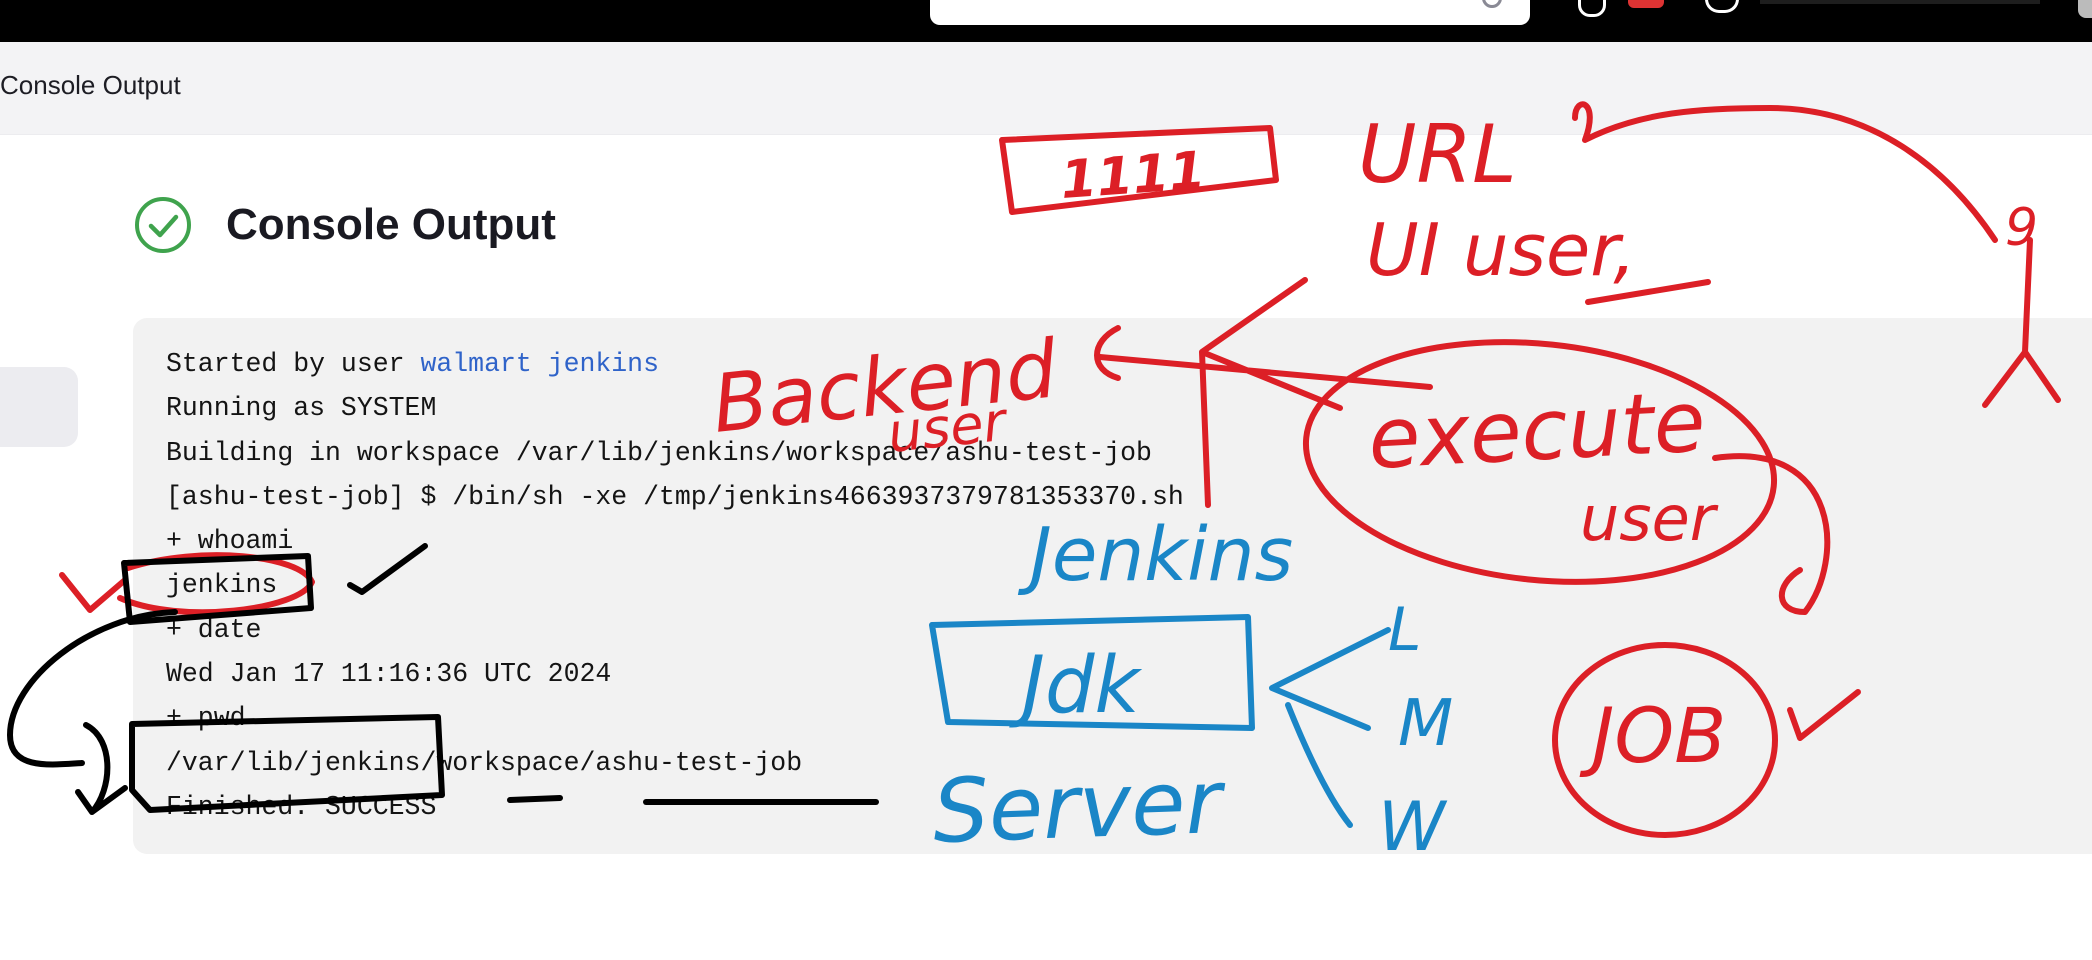 The width and height of the screenshot is (2092, 960). I want to click on console-line: Started by user walmart jenkins, so click(675, 364).